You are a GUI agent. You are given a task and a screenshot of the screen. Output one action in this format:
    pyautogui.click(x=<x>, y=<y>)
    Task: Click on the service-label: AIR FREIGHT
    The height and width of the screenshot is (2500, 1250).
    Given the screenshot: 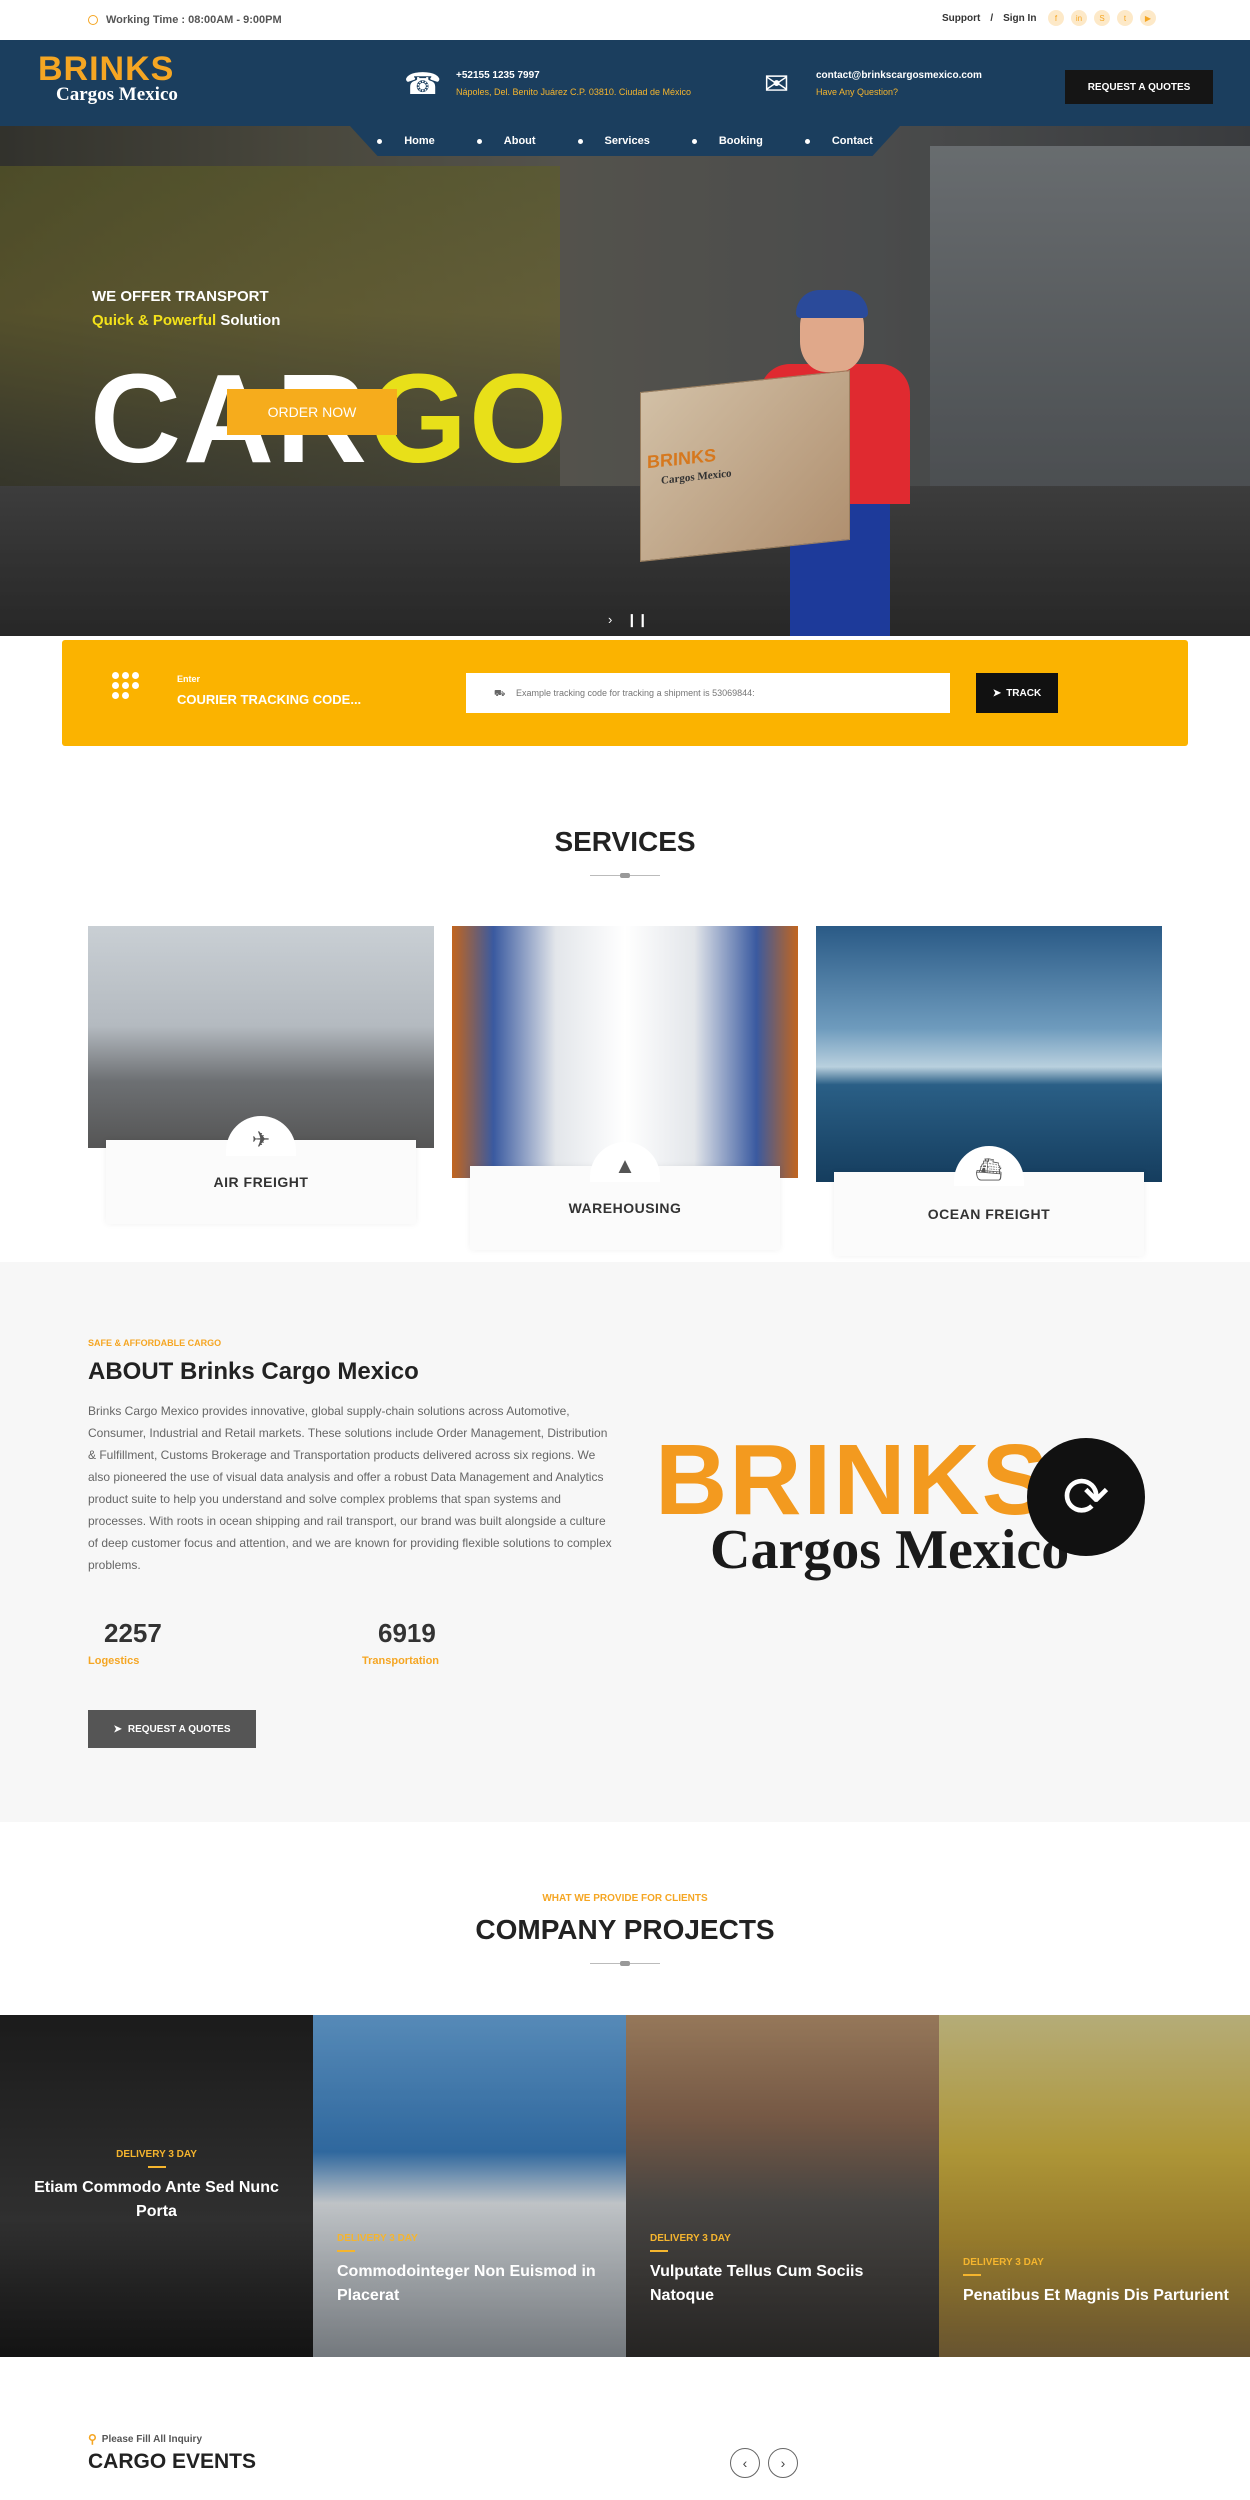 What is the action you would take?
    pyautogui.click(x=261, y=1182)
    